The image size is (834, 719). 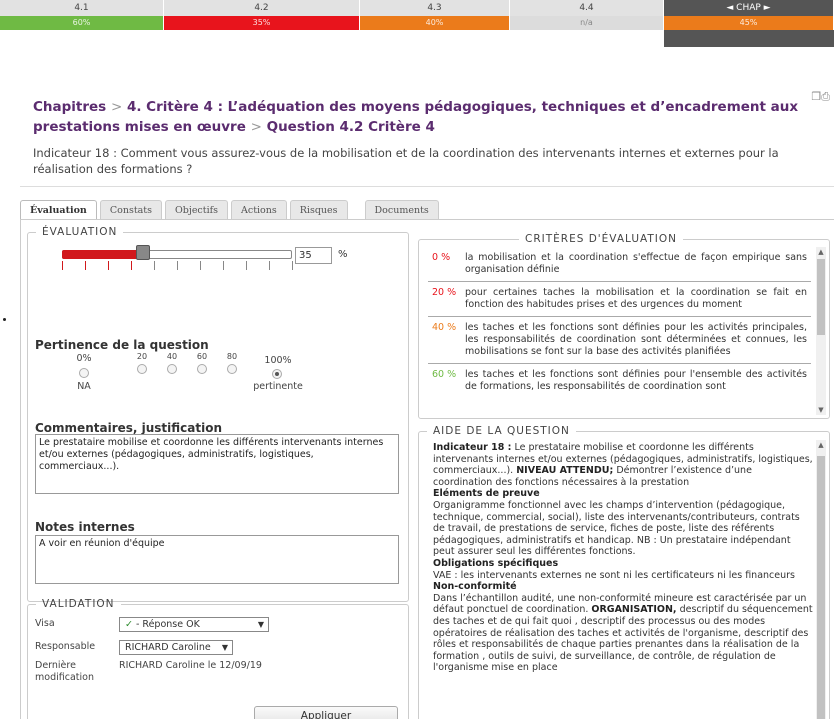 What do you see at coordinates (565, 471) in the screenshot?
I see `aide-niveau-label: NIVEAU ATTENDU;` at bounding box center [565, 471].